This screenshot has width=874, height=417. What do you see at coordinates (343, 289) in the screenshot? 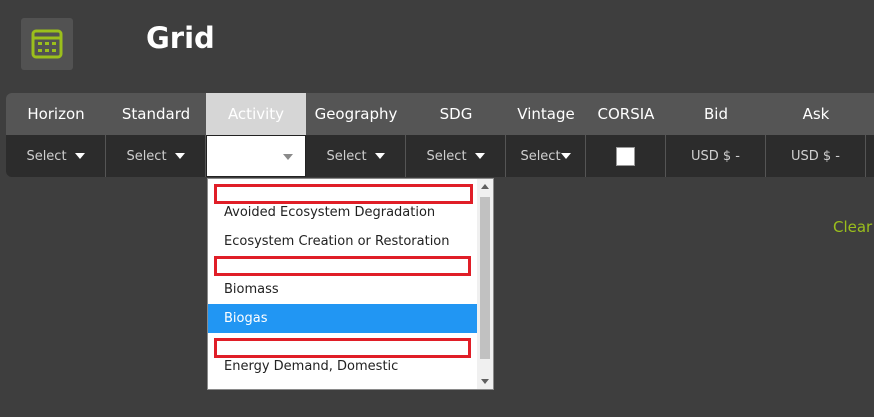
I see `dropdown-option: Biomass` at bounding box center [343, 289].